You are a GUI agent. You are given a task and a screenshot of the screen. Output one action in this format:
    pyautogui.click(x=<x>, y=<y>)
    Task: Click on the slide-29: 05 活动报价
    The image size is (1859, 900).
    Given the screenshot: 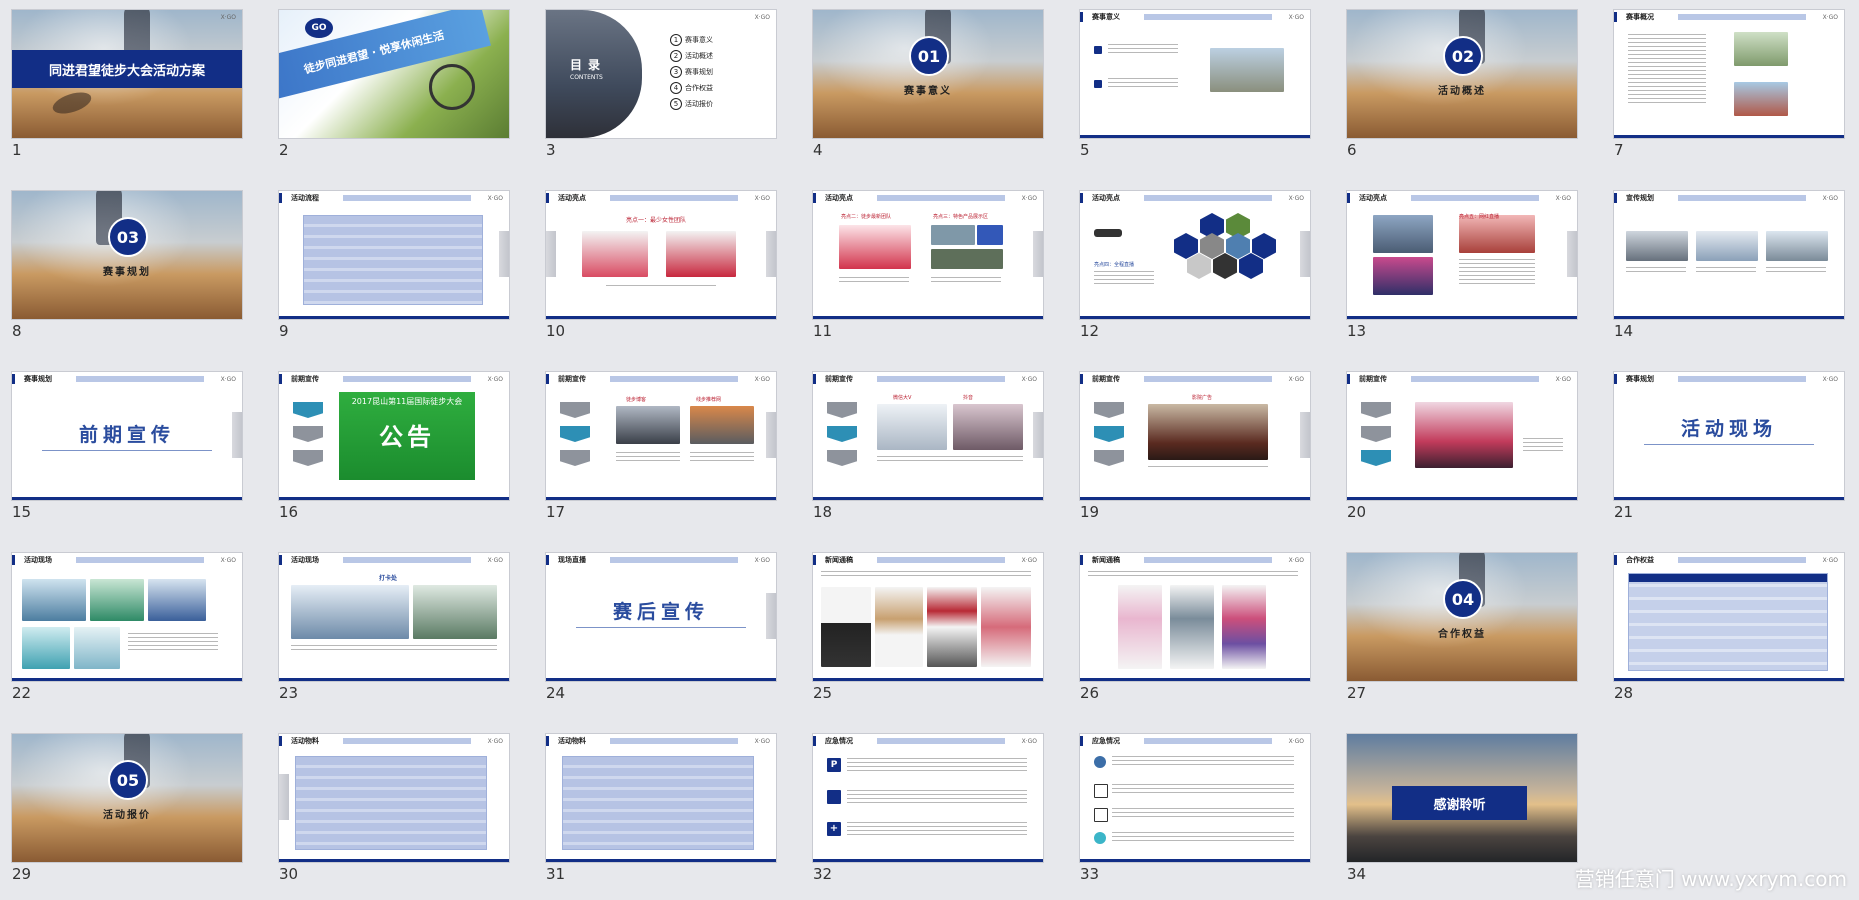 What is the action you would take?
    pyautogui.click(x=127, y=798)
    